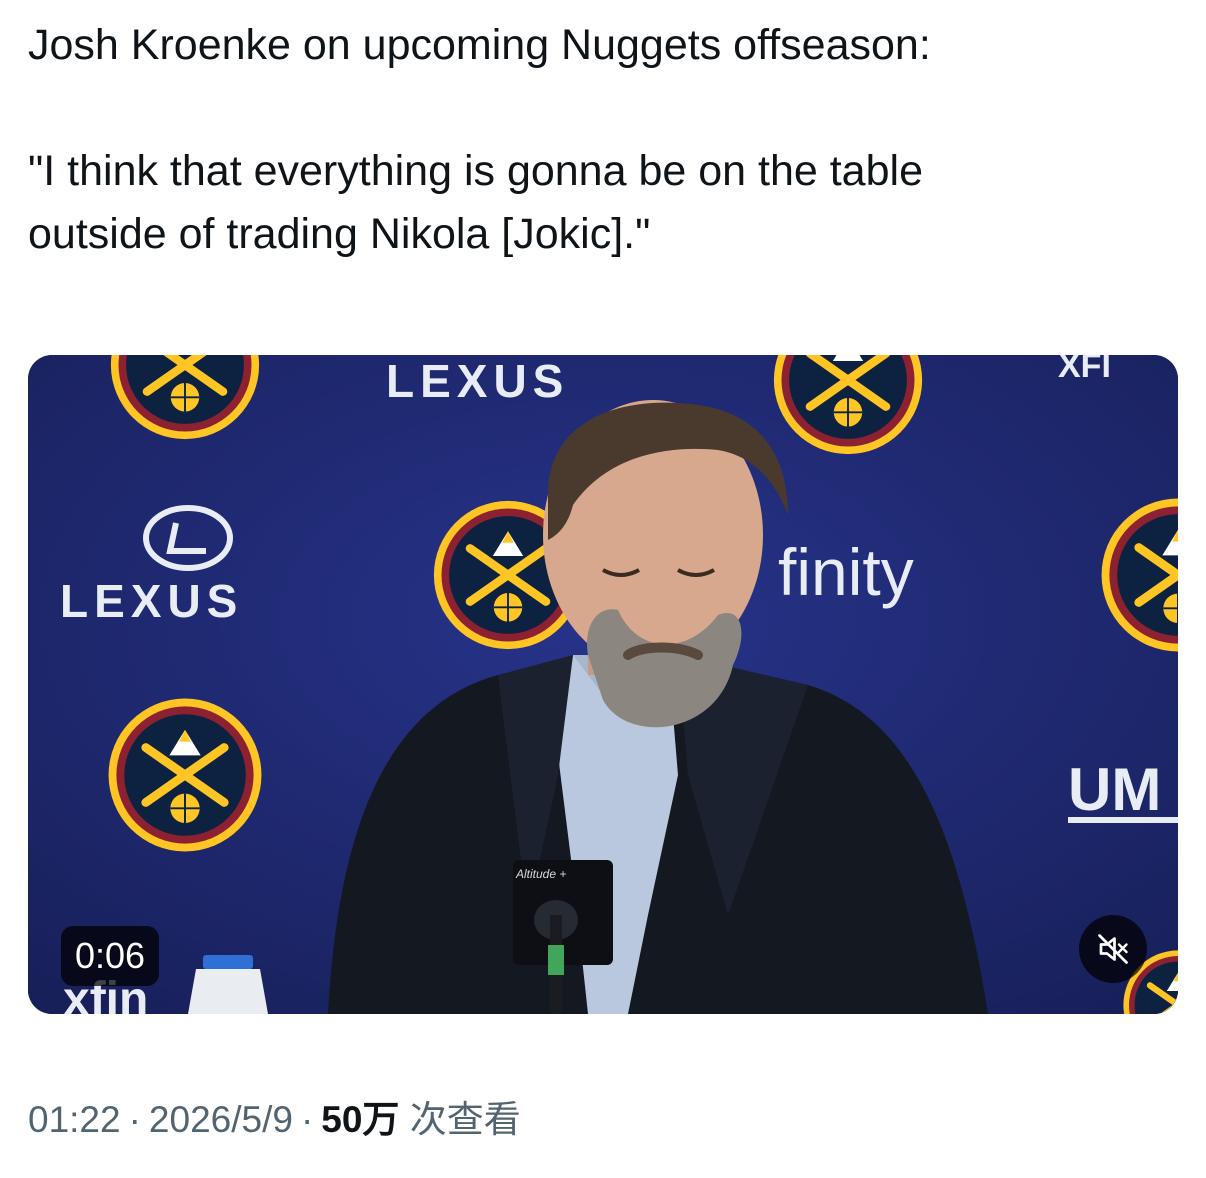 The image size is (1206, 1178). Describe the element at coordinates (110, 956) in the screenshot. I see `video-timestamp: 0:06` at that location.